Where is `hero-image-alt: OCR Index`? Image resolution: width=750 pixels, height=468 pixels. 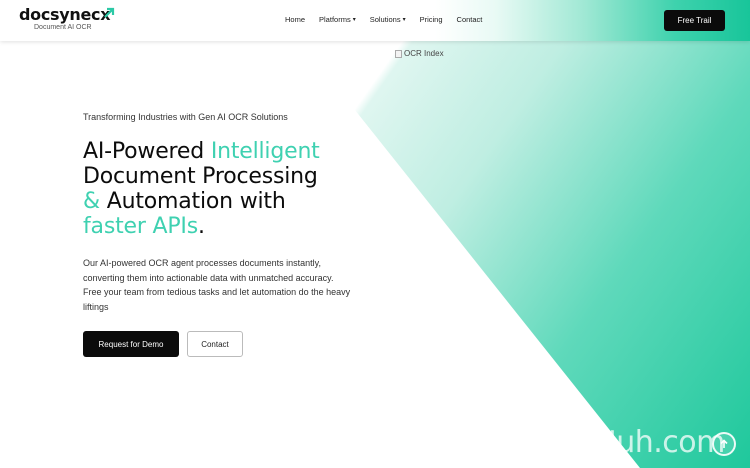 hero-image-alt: OCR Index is located at coordinates (424, 53).